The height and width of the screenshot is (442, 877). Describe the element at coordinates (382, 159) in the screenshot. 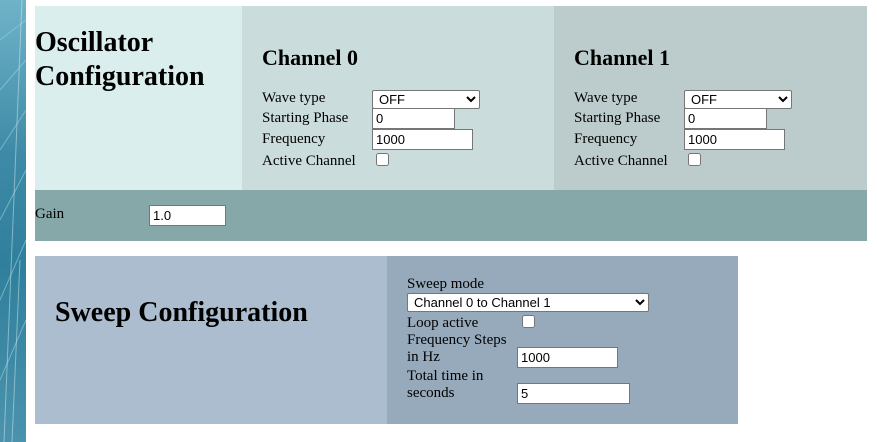

I see `channel-0-active-checkbox` at that location.